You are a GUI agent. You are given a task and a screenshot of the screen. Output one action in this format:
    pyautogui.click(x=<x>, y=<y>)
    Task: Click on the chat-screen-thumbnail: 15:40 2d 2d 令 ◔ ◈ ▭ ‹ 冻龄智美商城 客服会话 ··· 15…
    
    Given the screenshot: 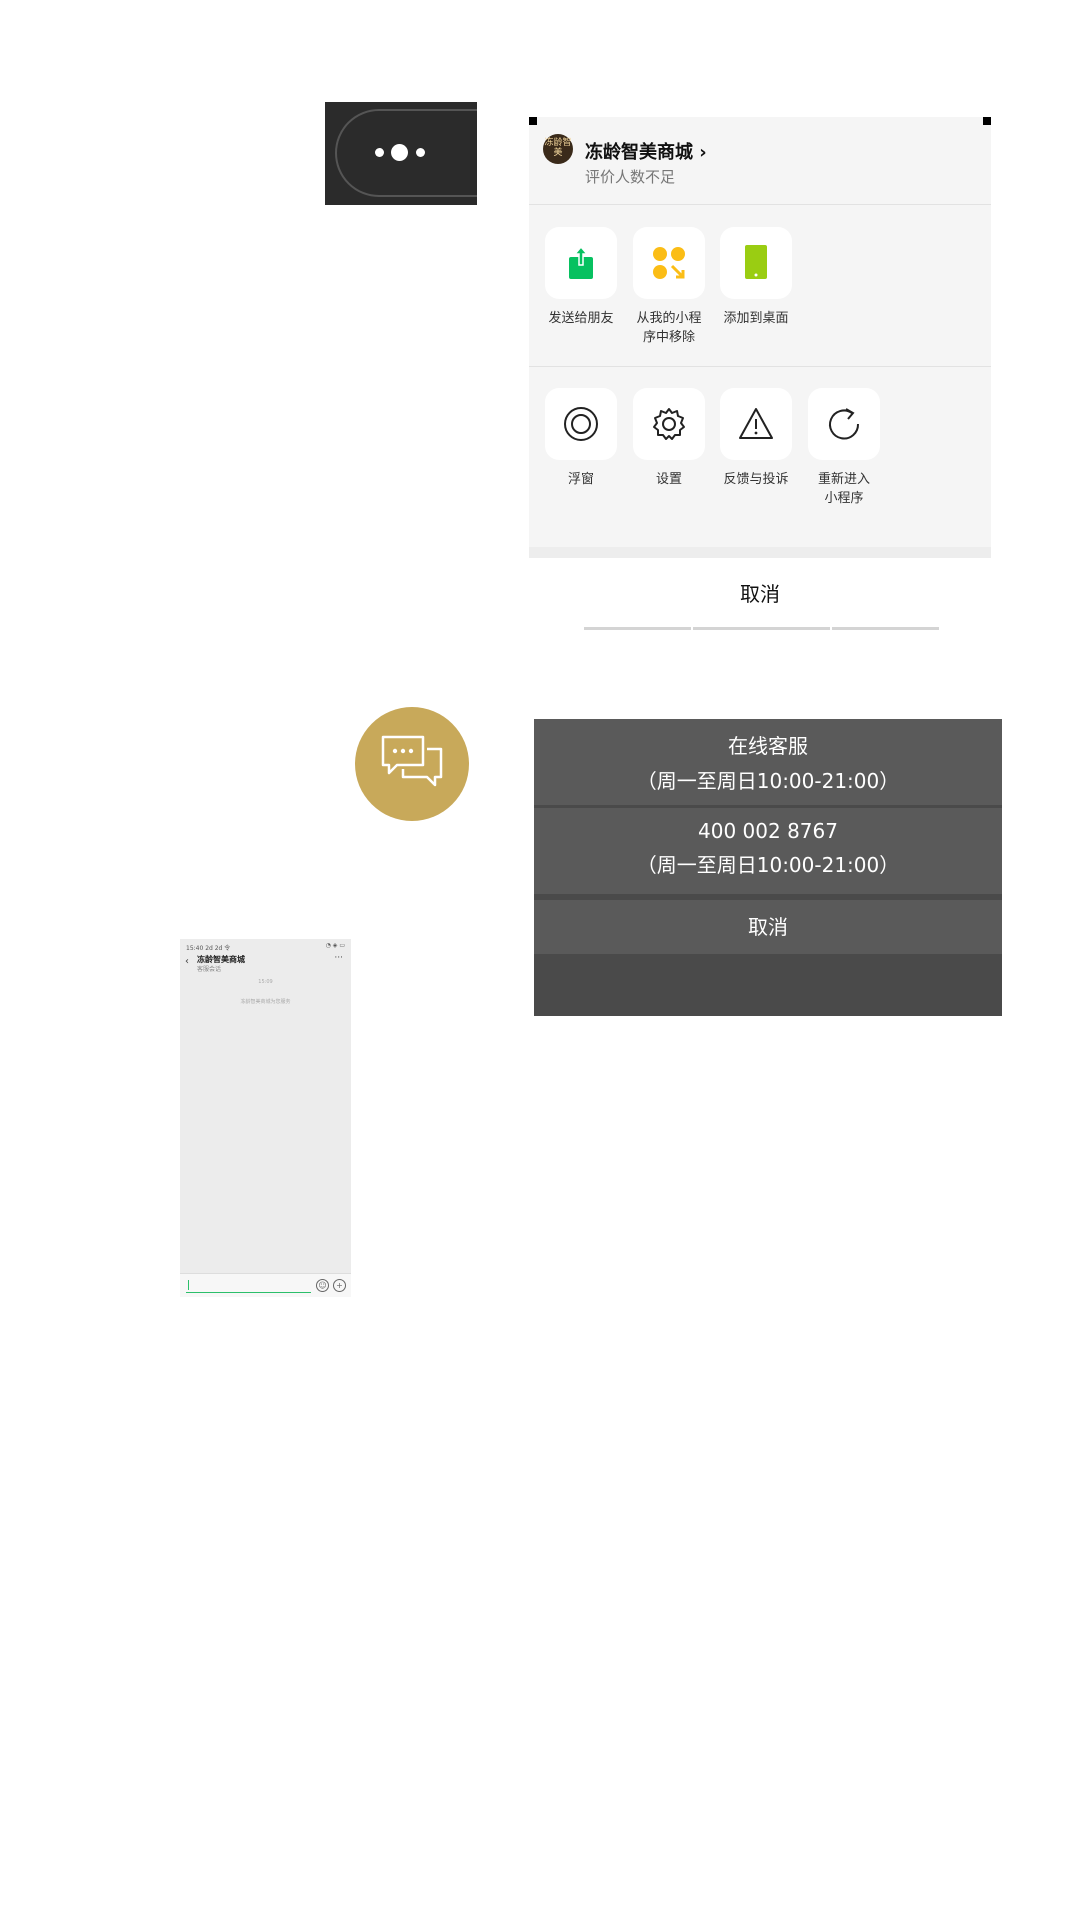 What is the action you would take?
    pyautogui.click(x=265, y=1118)
    